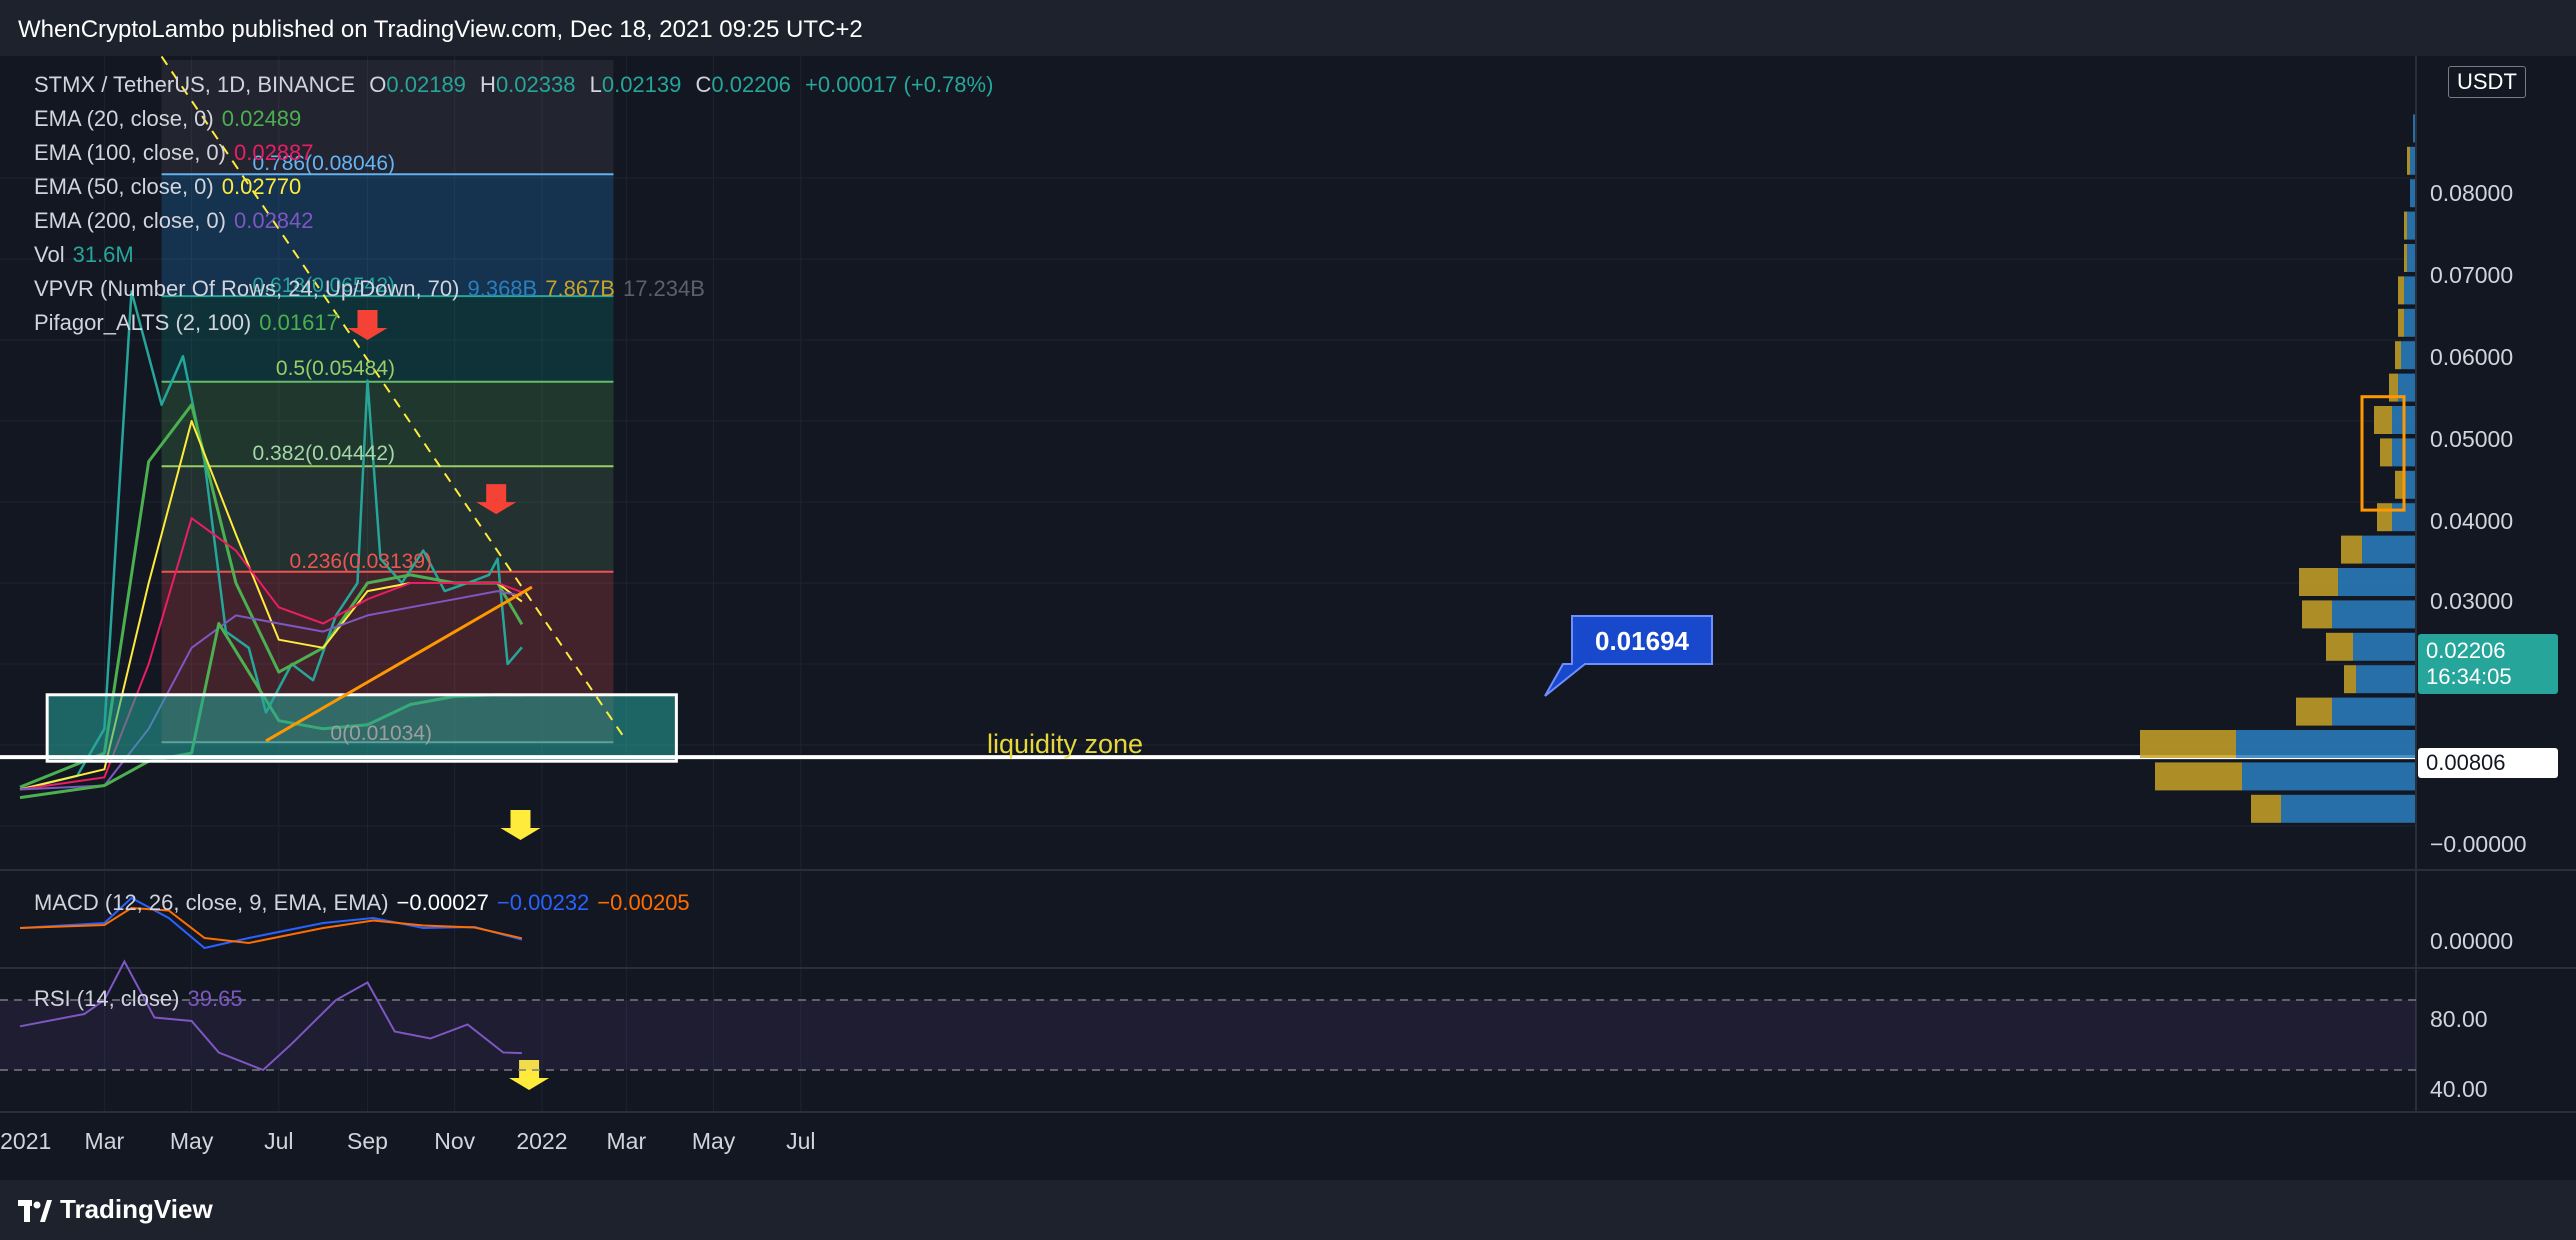 The width and height of the screenshot is (2576, 1240). Describe the element at coordinates (130, 220) in the screenshot. I see `legend-ema200-label: EMA (200, close, 0)` at that location.